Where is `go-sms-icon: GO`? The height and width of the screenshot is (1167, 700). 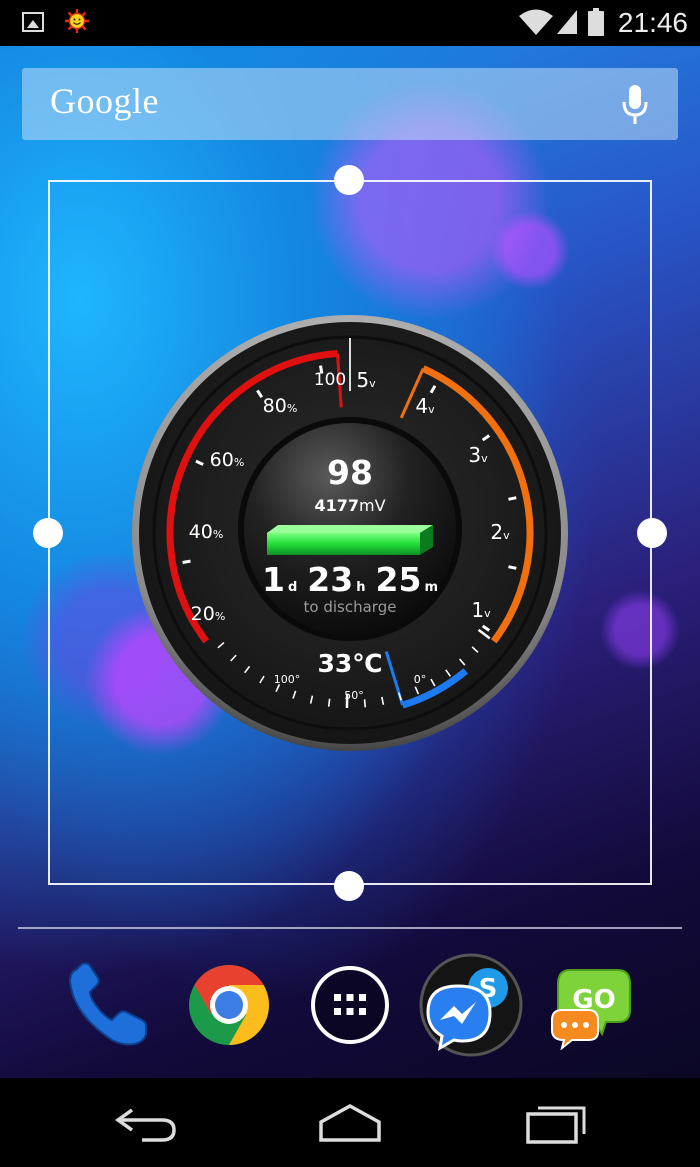 go-sms-icon: GO is located at coordinates (593, 1005).